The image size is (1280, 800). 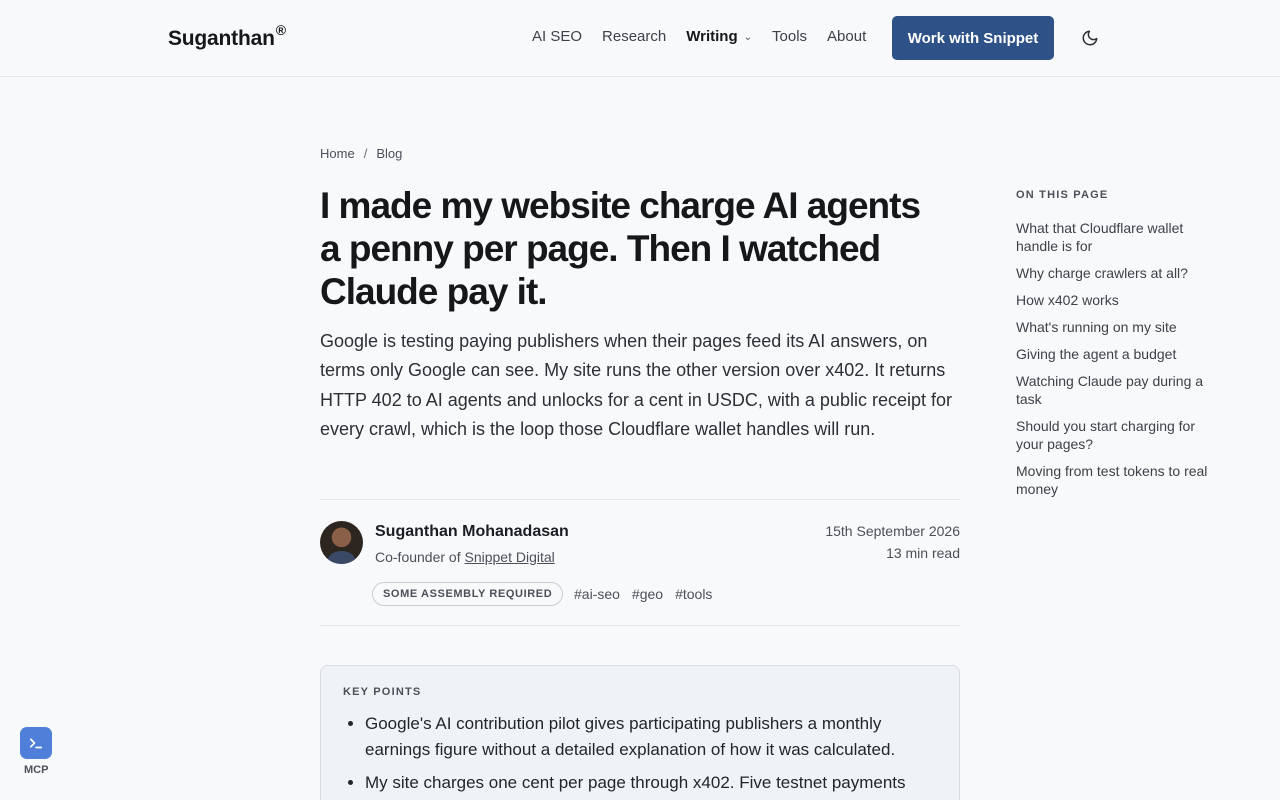 I want to click on nav-tools: Tools, so click(x=789, y=36).